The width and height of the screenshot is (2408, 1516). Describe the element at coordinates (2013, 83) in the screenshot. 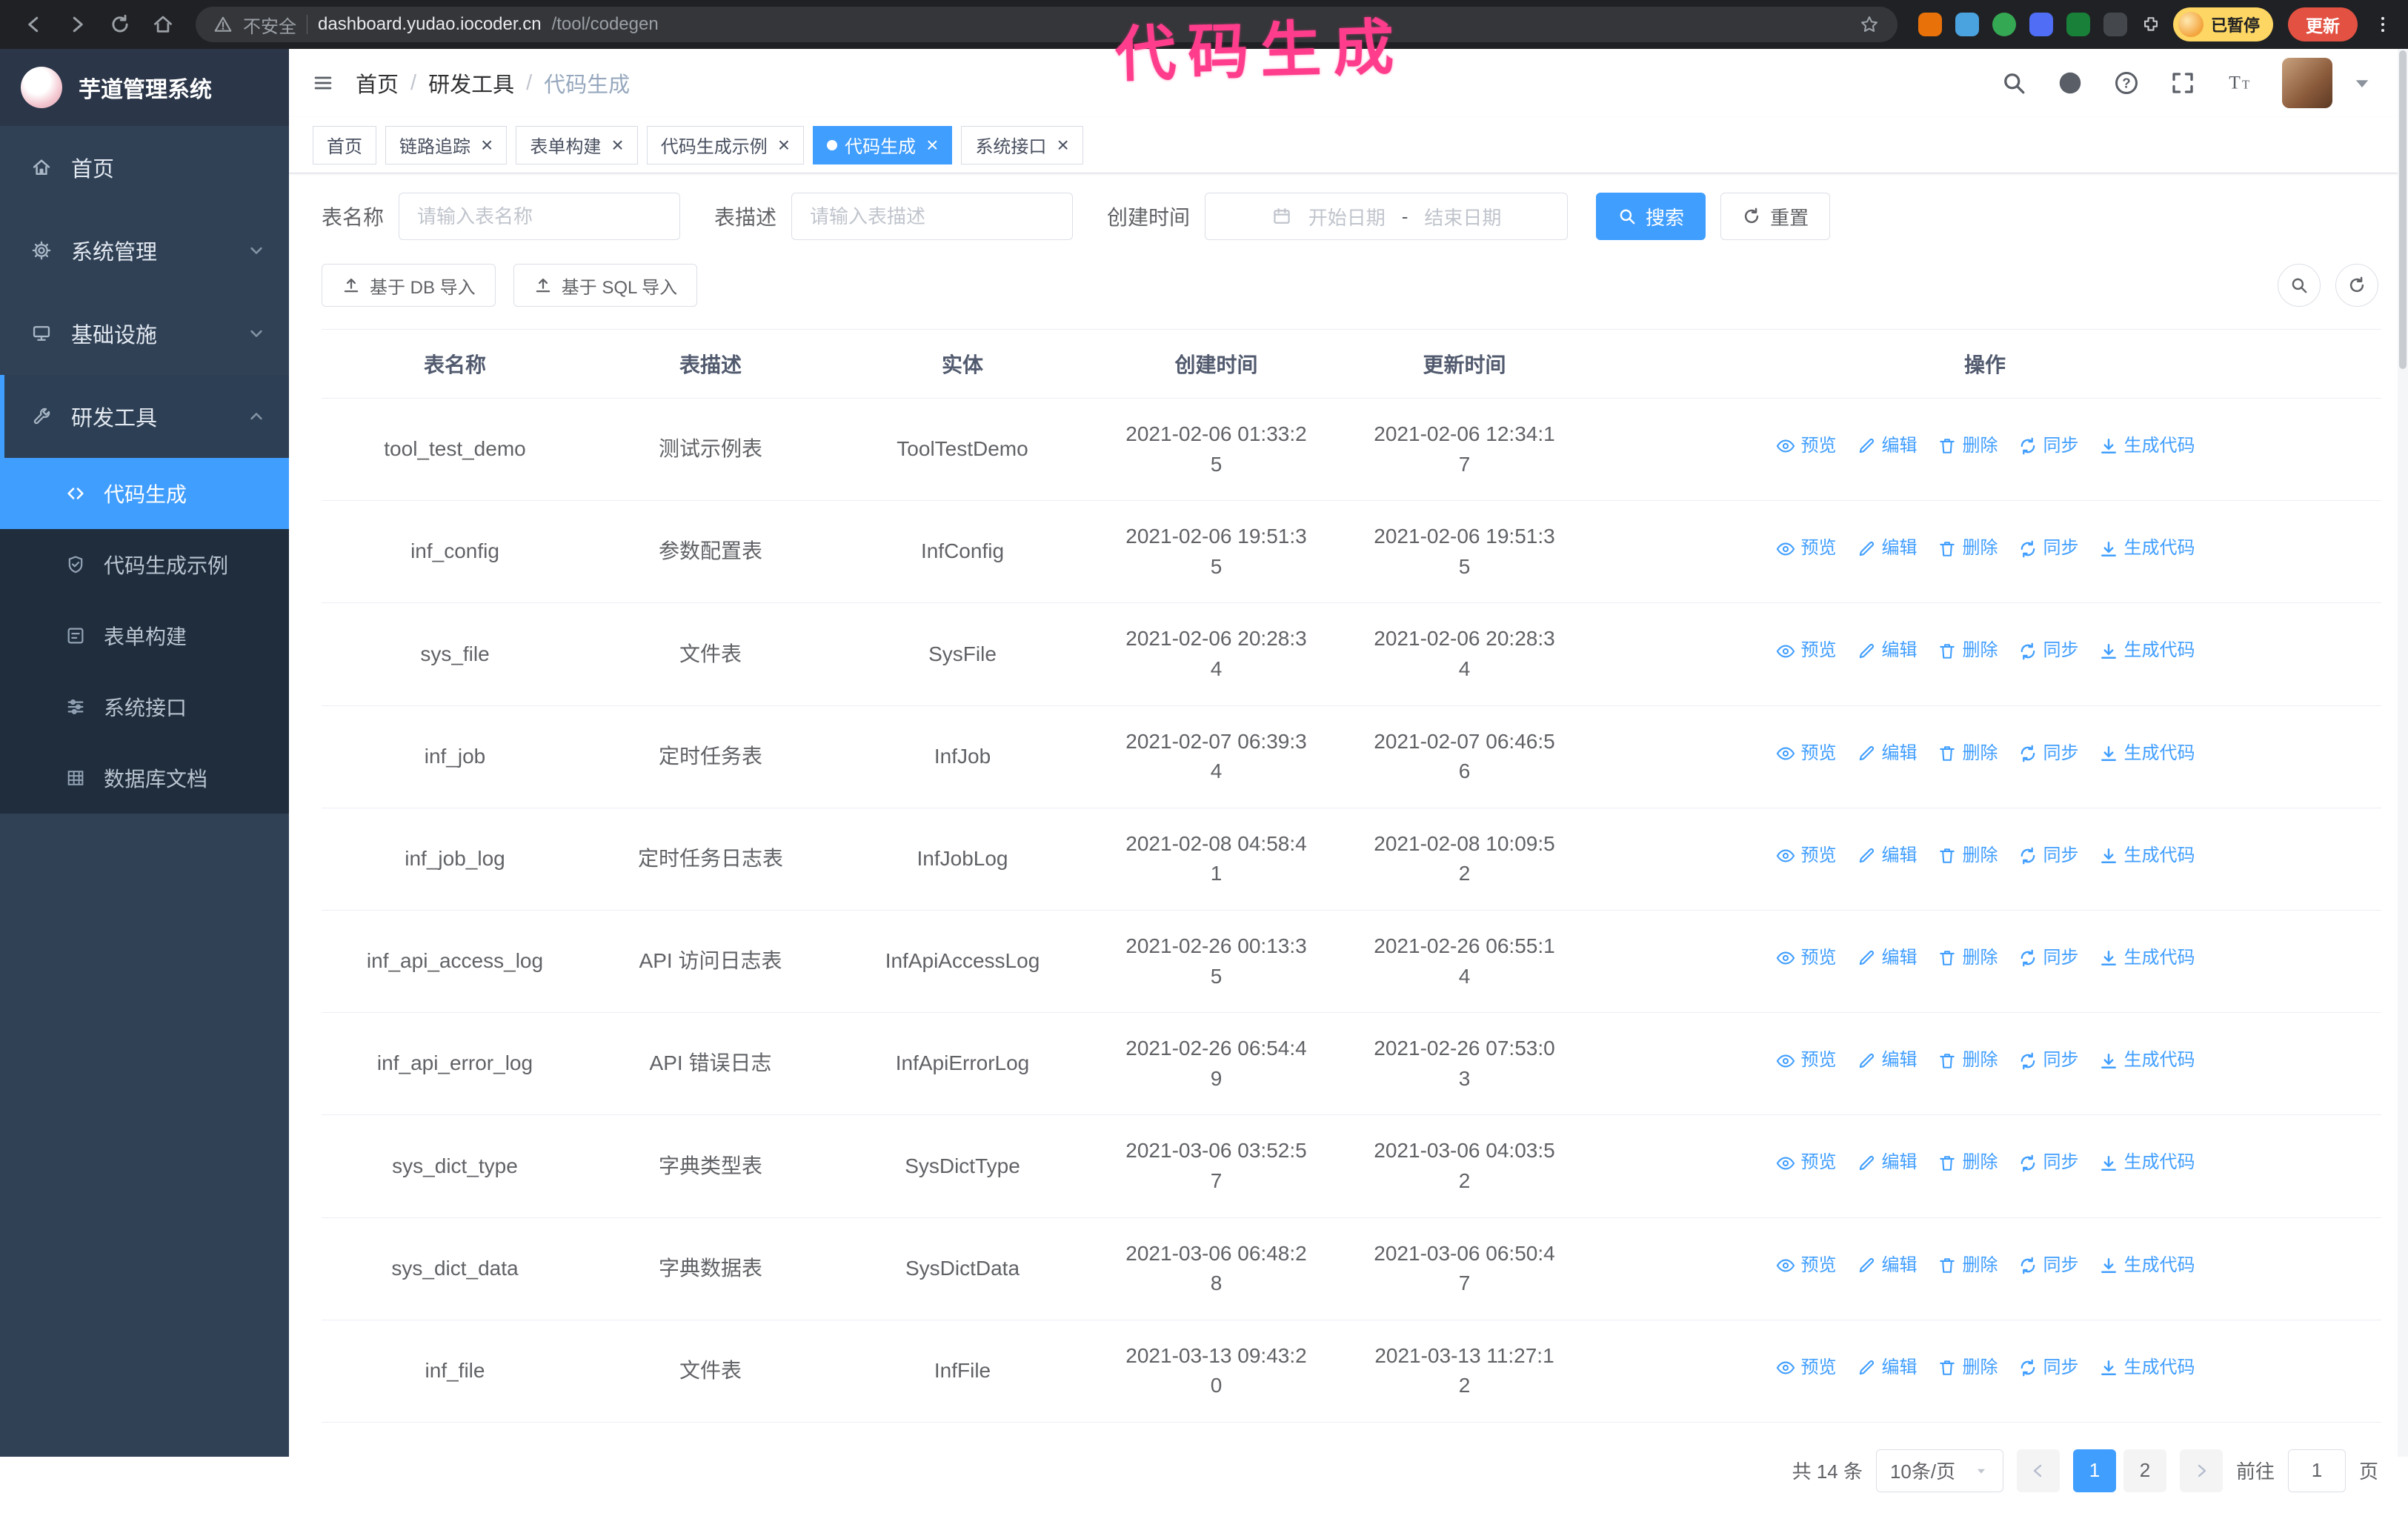

I see `search-icon` at that location.